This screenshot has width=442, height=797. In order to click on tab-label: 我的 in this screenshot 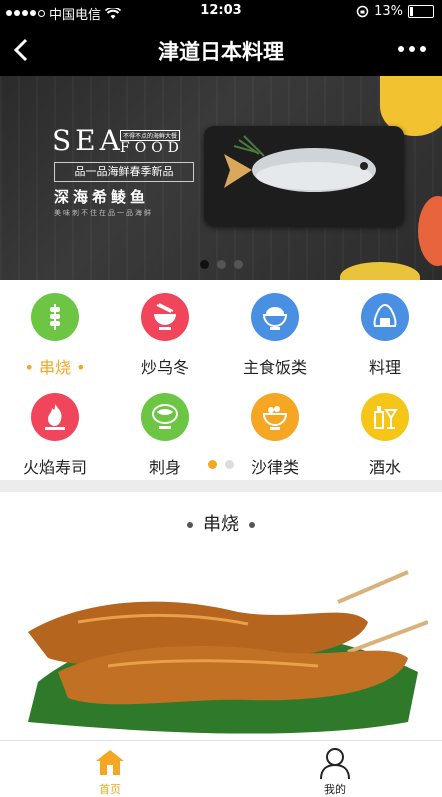, I will do `click(335, 789)`.